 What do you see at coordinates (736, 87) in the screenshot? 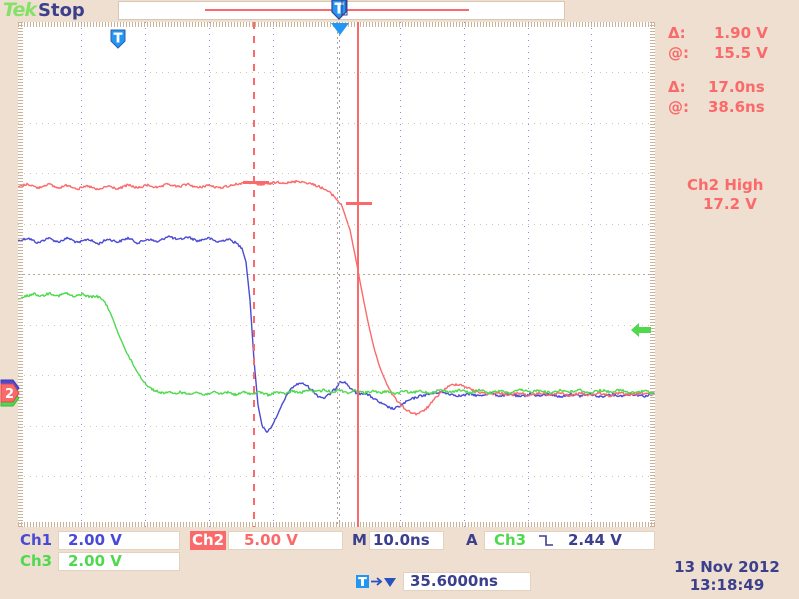
I see `delta-time-value: 17.0ns` at bounding box center [736, 87].